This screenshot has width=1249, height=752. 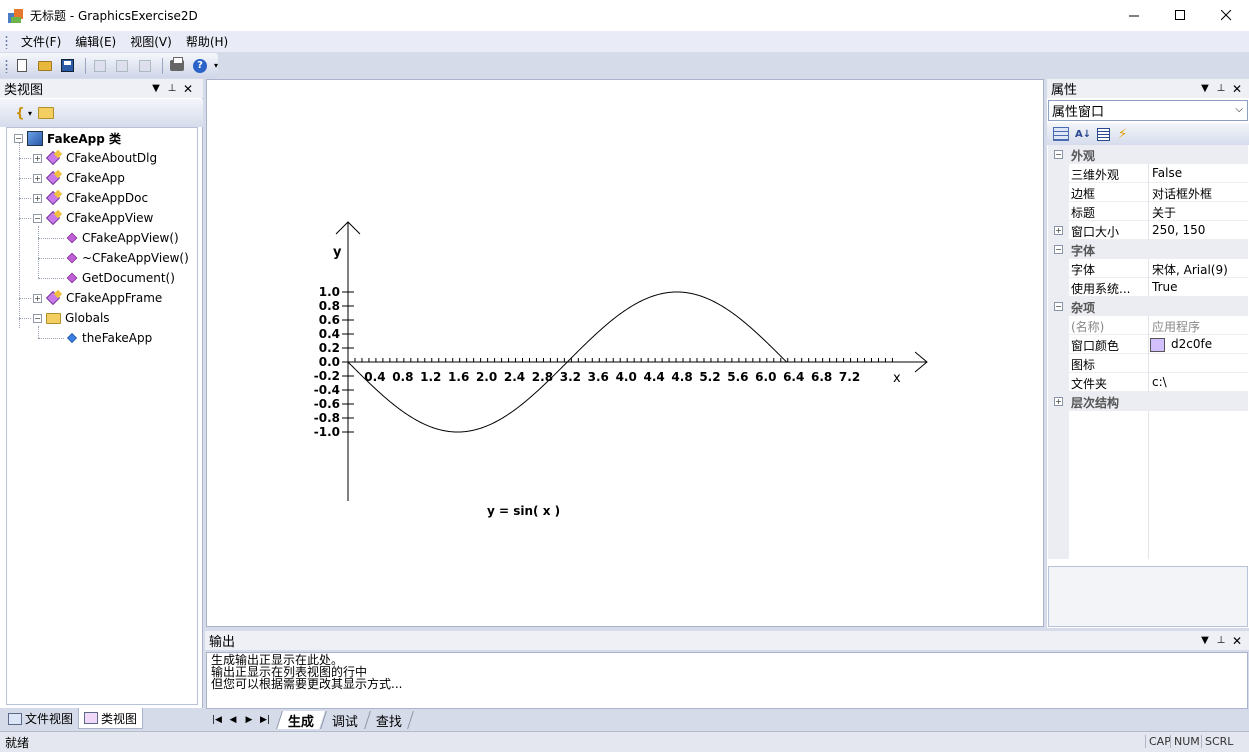 I want to click on tab-file-view: 文件视图, so click(x=40, y=718).